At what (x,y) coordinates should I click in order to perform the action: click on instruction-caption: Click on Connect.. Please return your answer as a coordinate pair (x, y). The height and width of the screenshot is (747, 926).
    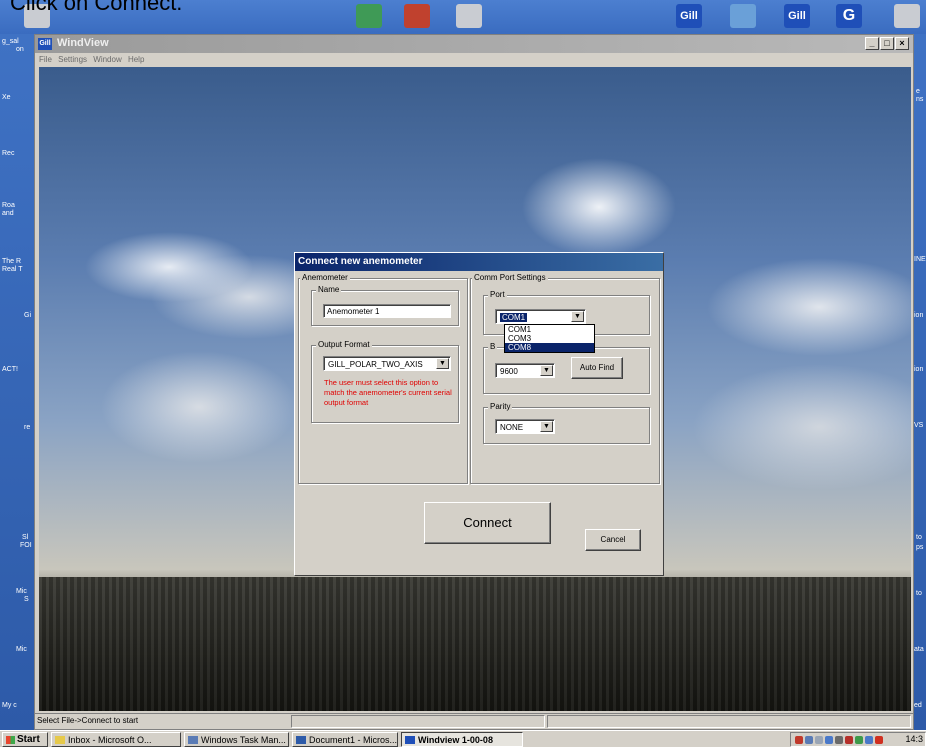
    Looking at the image, I should click on (96, 7).